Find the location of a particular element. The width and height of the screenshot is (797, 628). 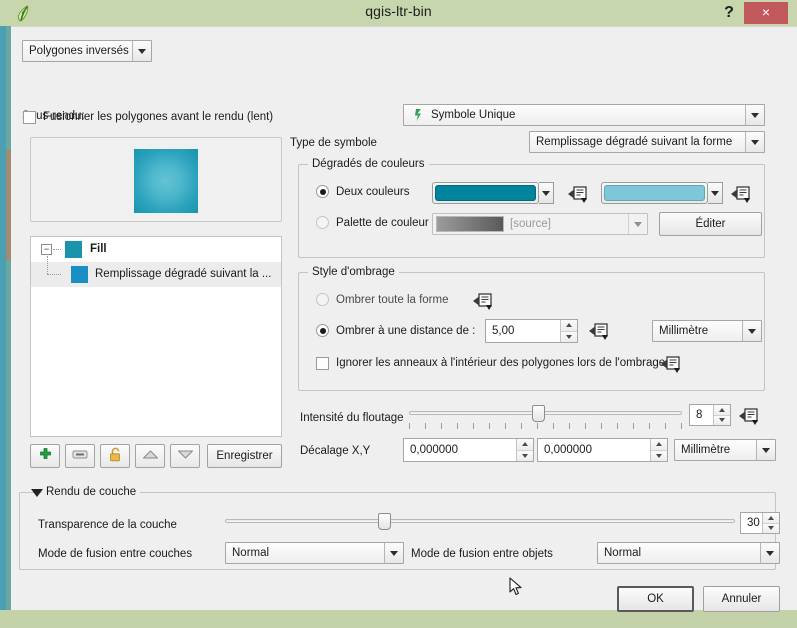

save-symbol-button: Enregistrer is located at coordinates (244, 456).